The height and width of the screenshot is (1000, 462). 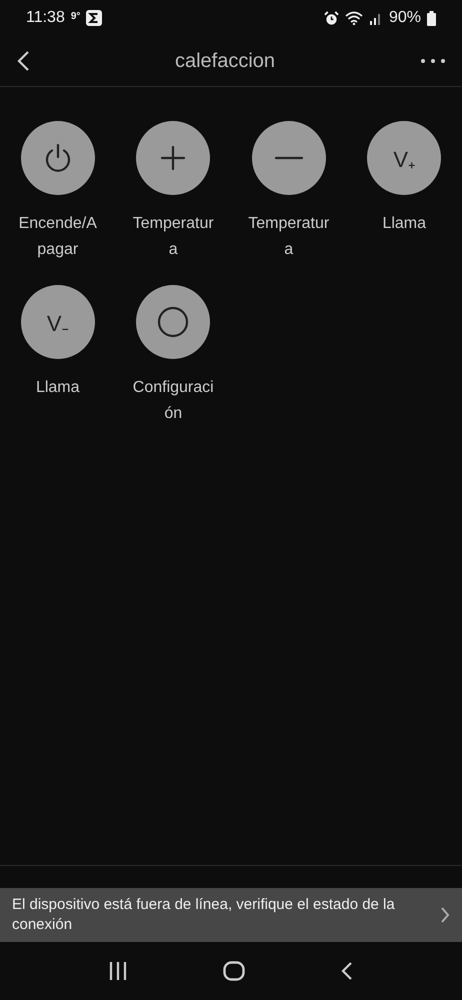 I want to click on page-title: calefaccion, so click(x=225, y=61).